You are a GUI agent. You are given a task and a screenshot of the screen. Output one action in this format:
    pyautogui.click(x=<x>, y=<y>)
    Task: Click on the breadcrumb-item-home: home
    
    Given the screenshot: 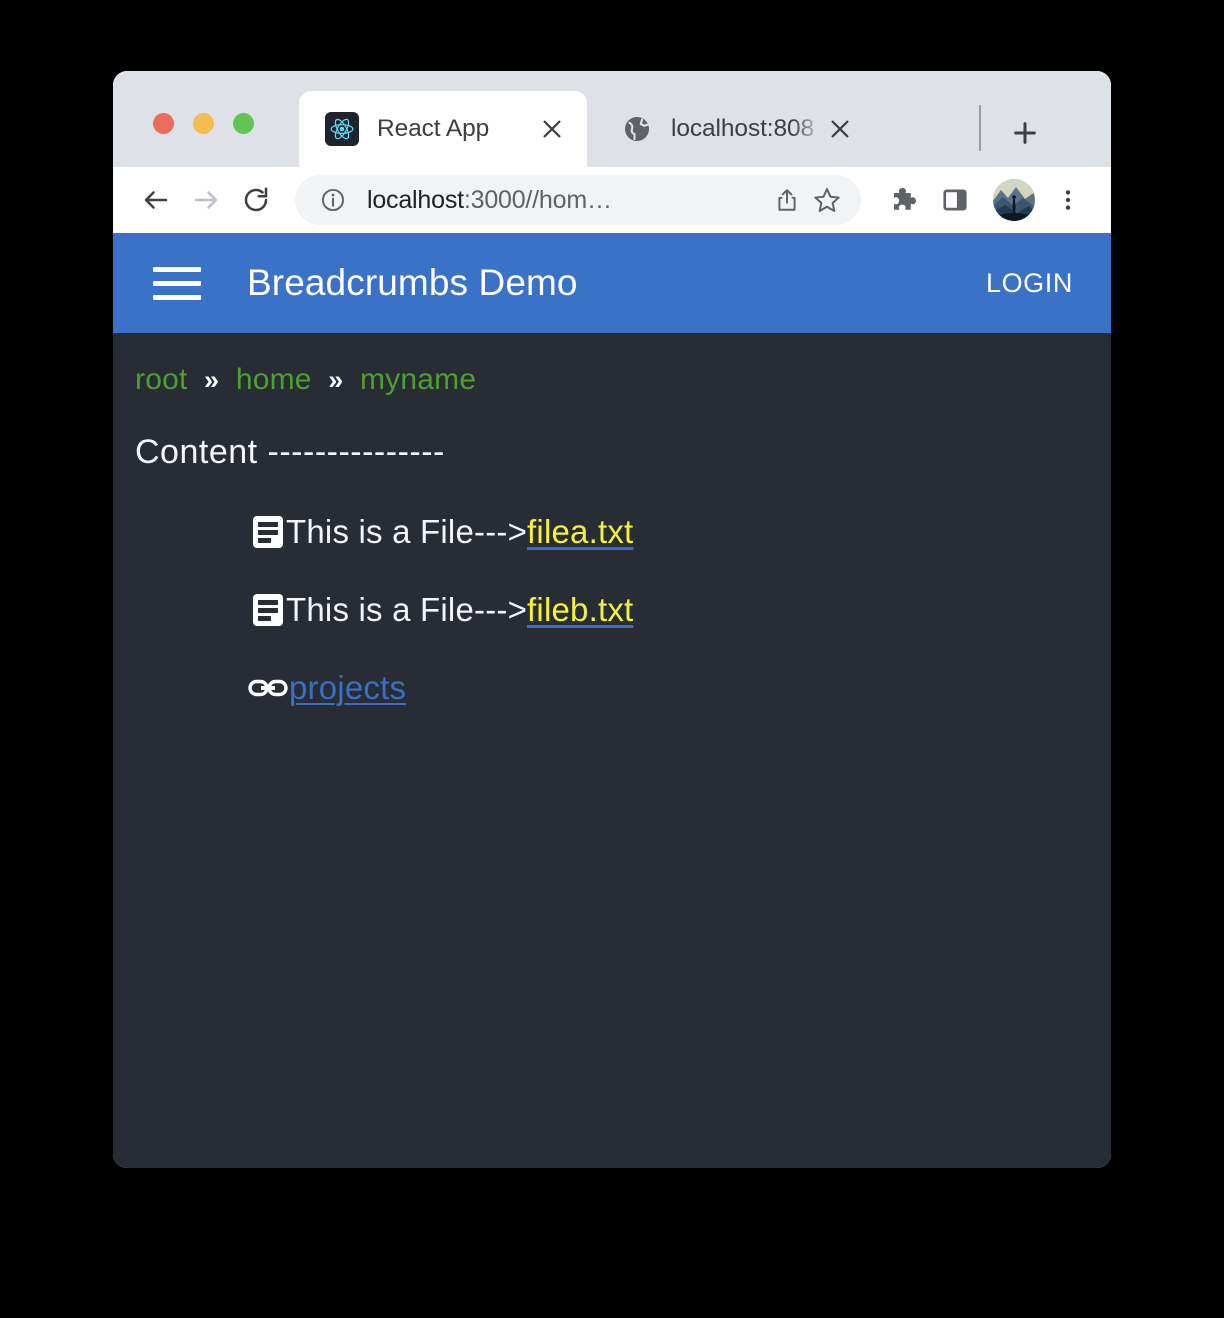 What is the action you would take?
    pyautogui.click(x=274, y=379)
    